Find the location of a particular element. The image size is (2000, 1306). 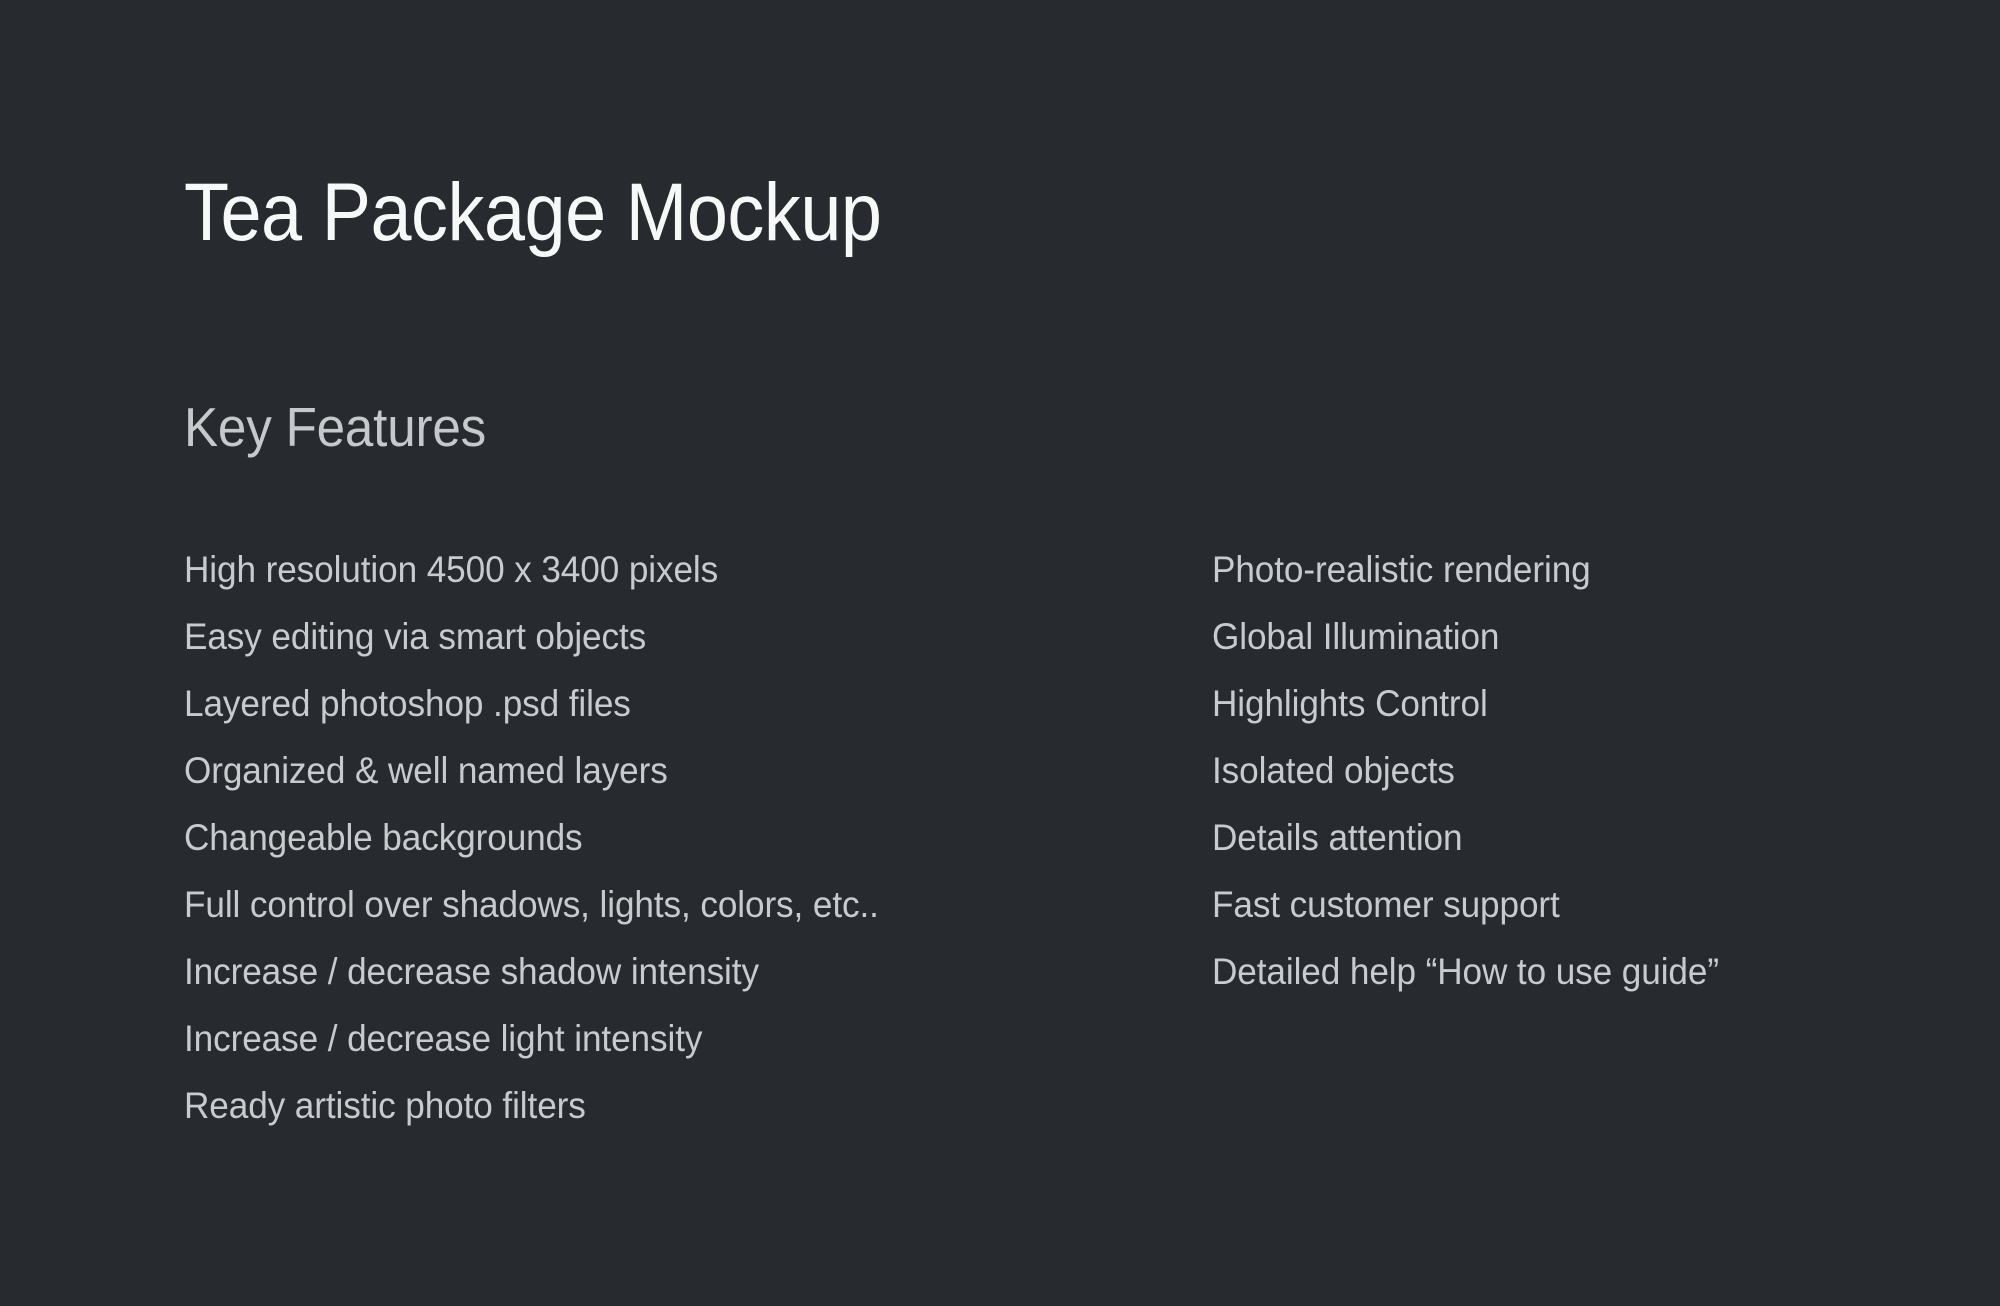

feature-item: Global Illumination is located at coordinates (1356, 636).